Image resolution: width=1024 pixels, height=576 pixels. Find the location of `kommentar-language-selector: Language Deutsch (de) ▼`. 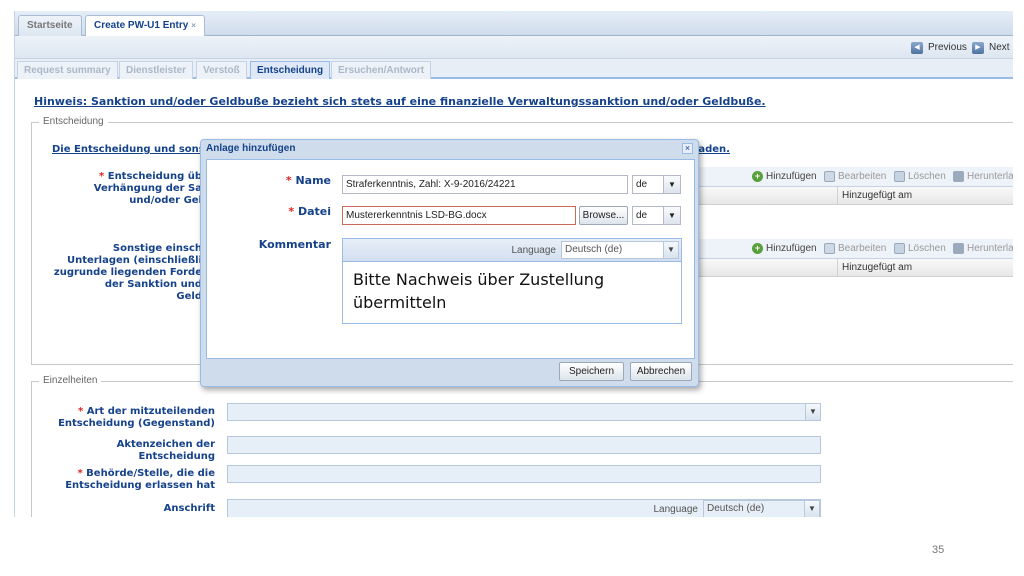

kommentar-language-selector: Language Deutsch (de) ▼ is located at coordinates (595, 250).